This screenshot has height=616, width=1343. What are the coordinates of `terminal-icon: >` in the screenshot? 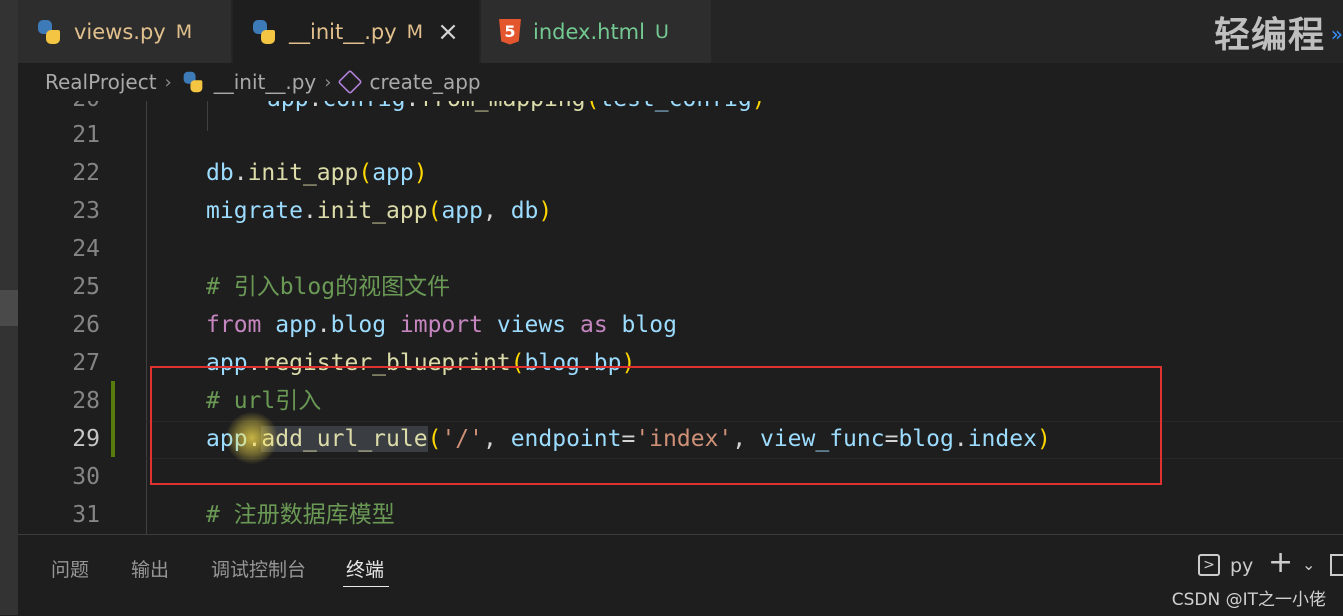 It's located at (1209, 565).